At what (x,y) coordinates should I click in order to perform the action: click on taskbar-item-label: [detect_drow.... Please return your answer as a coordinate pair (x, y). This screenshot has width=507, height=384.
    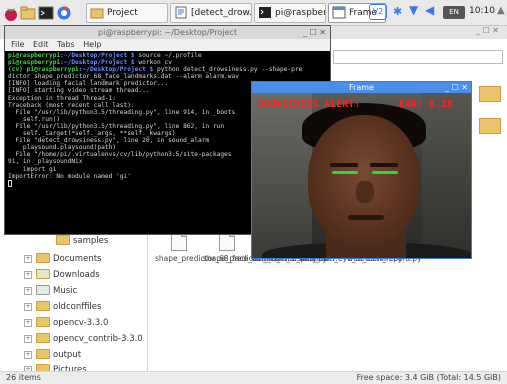
    Looking at the image, I should click on (221, 13).